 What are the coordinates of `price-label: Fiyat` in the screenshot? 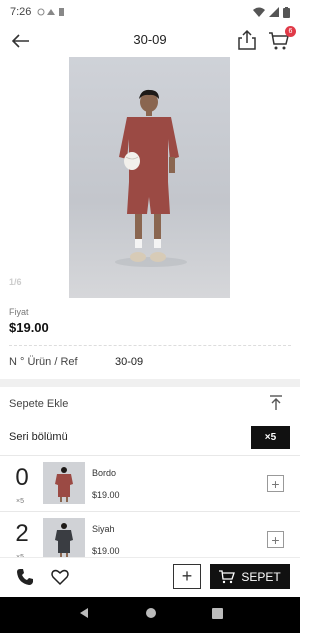 It's located at (19, 312).